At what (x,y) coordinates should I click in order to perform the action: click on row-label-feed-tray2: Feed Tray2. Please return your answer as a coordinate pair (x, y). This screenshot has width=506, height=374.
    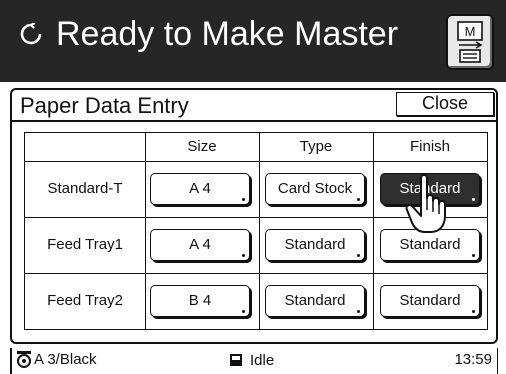
    Looking at the image, I should click on (85, 300).